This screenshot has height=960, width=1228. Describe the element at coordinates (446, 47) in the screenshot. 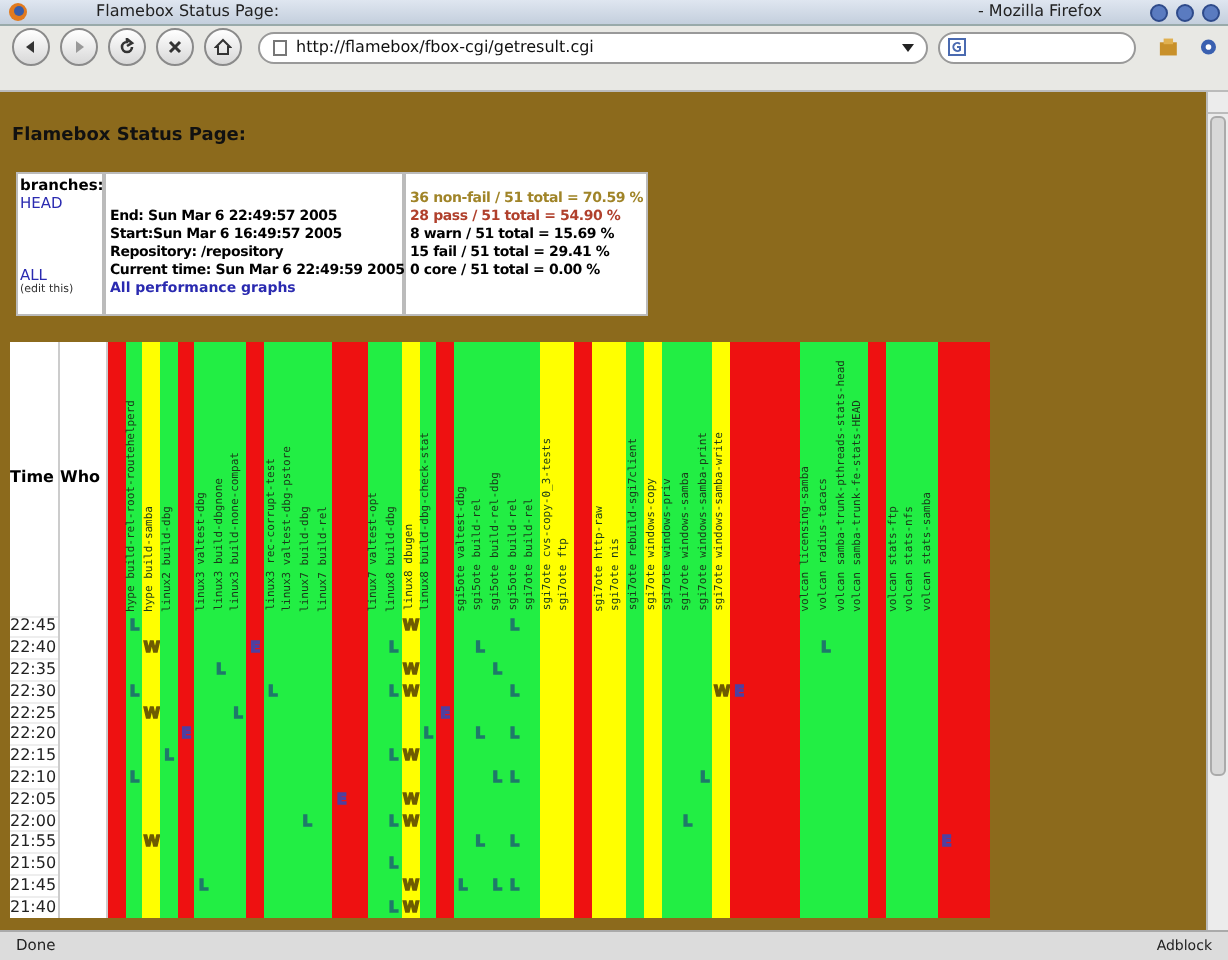

I see `url-text: http://flamebox/fbox-cgi/getresult.cgi` at that location.